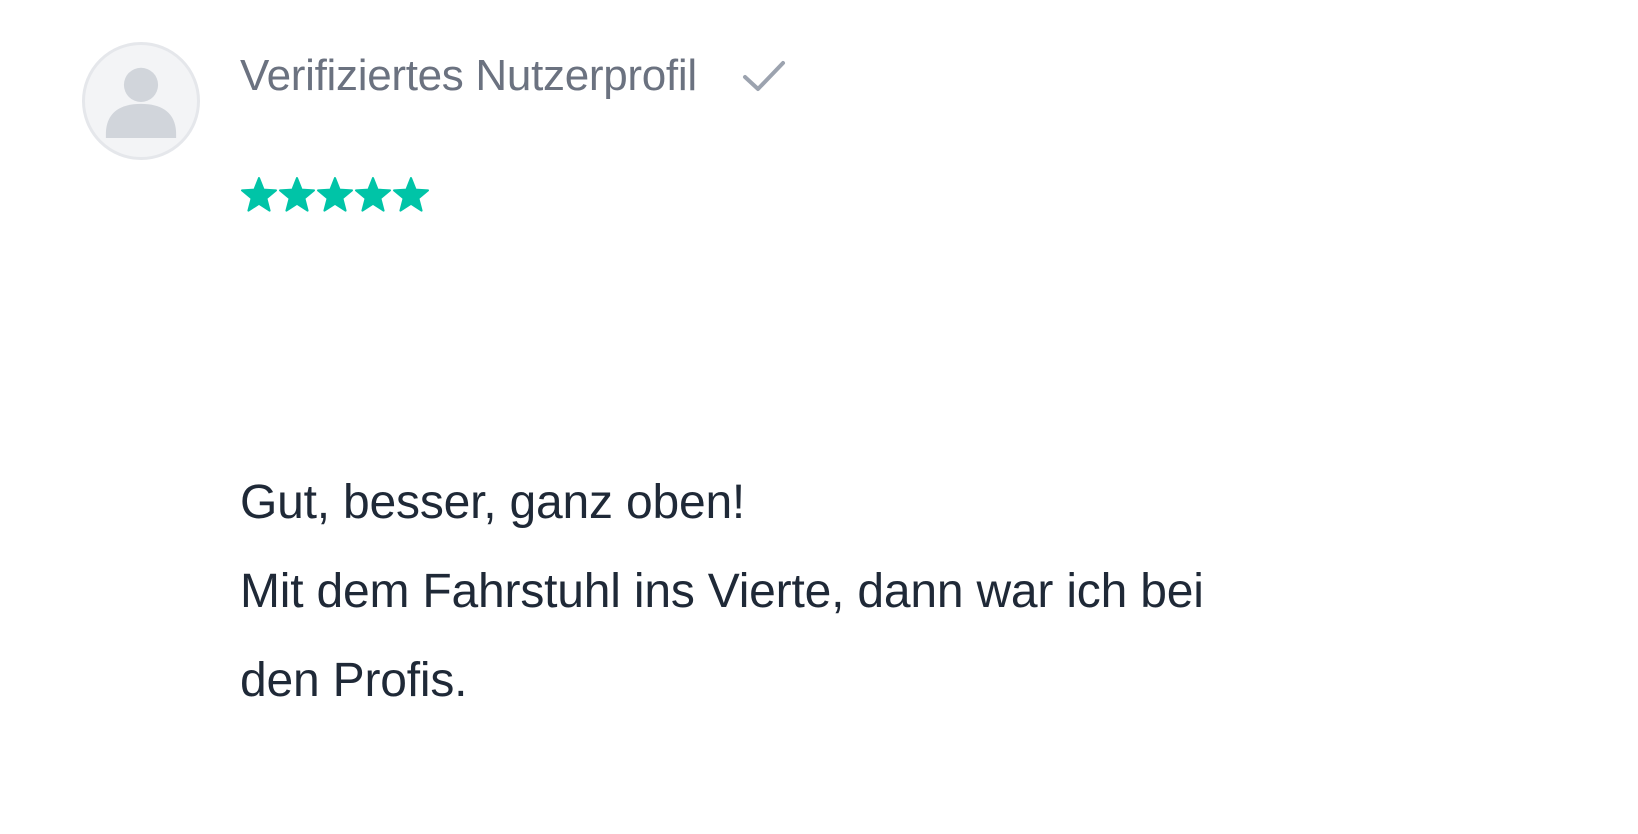 Image resolution: width=1638 pixels, height=834 pixels. I want to click on avatar, so click(141, 101).